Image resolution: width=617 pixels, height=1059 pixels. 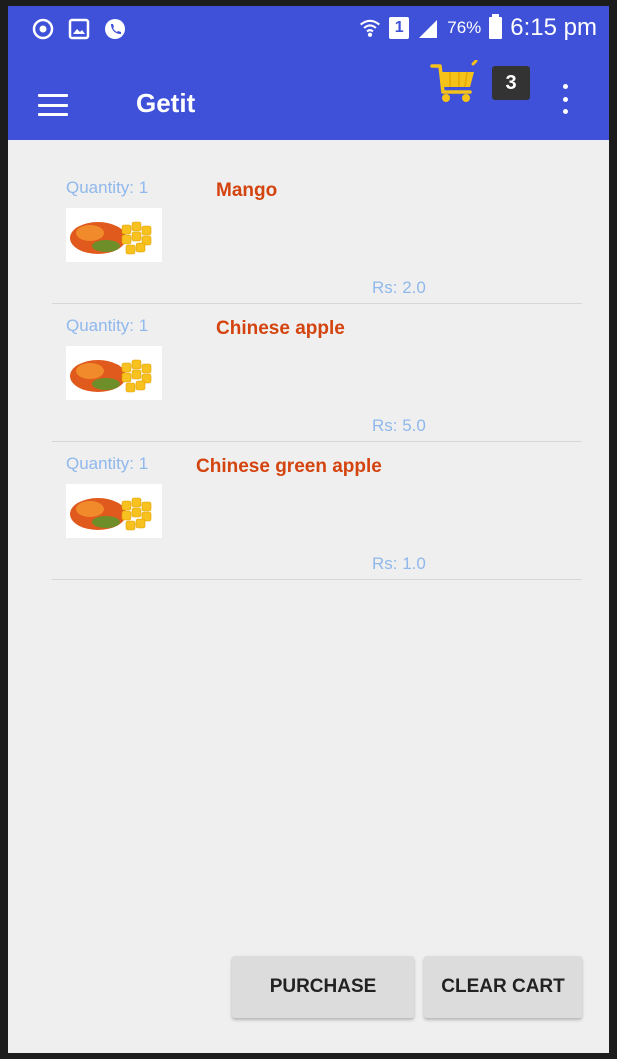 I want to click on app-bar: Getit 3, so click(x=308, y=97).